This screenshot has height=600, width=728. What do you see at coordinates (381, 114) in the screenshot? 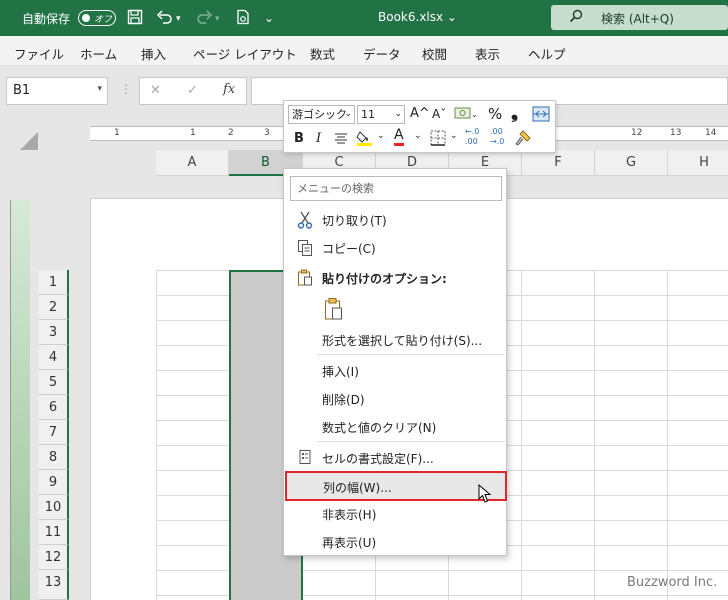
I see `font-size-dropdown: 11 ⌄` at bounding box center [381, 114].